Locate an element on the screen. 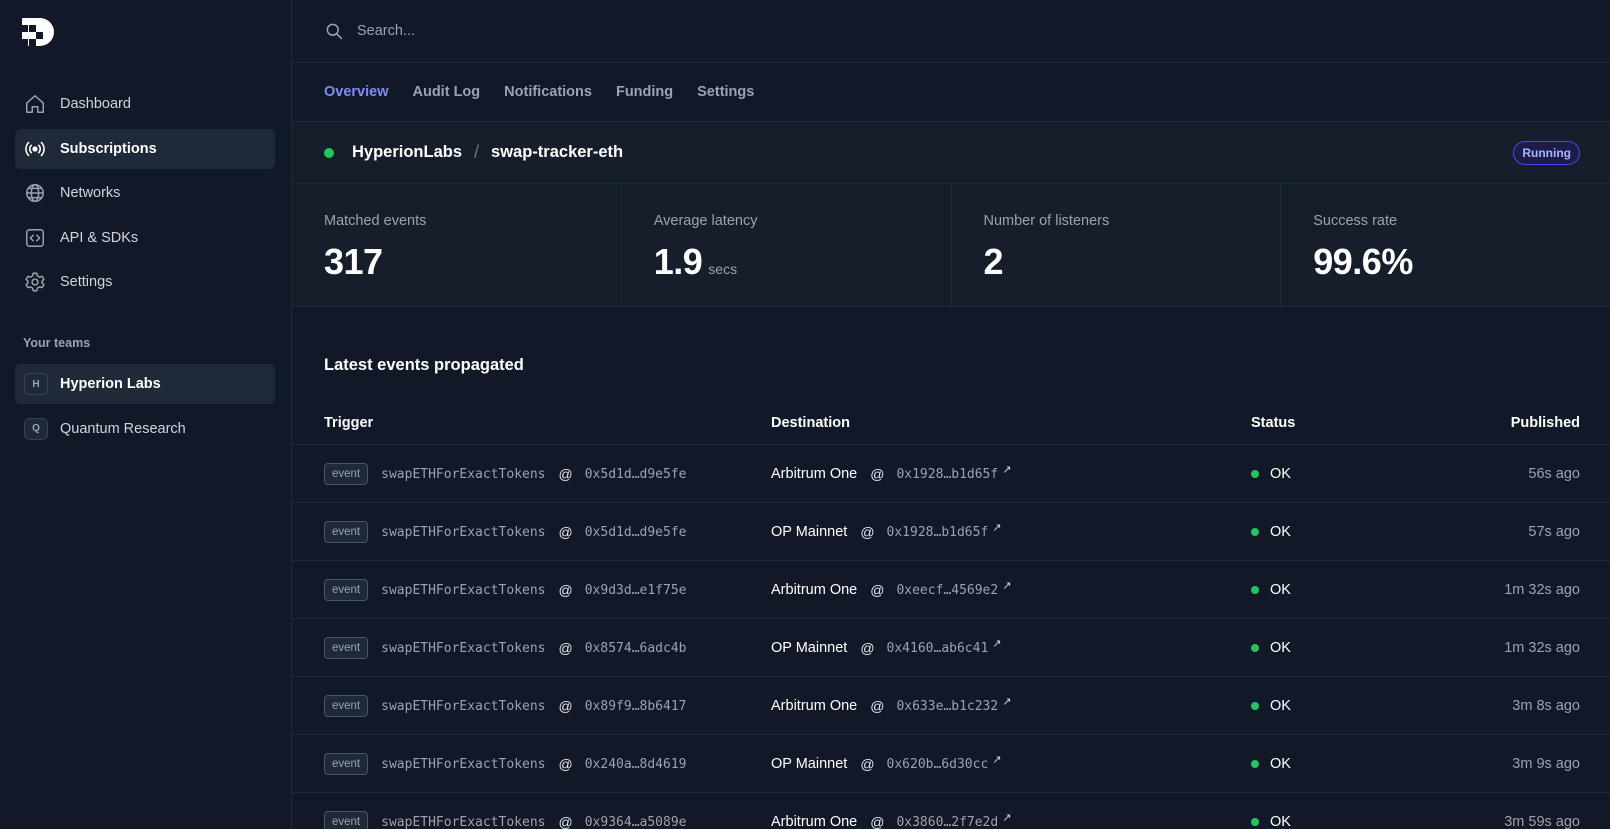 The image size is (1610, 829). destination-cell: Arbitrum One @0x633e…b1c232 ↗ is located at coordinates (891, 706).